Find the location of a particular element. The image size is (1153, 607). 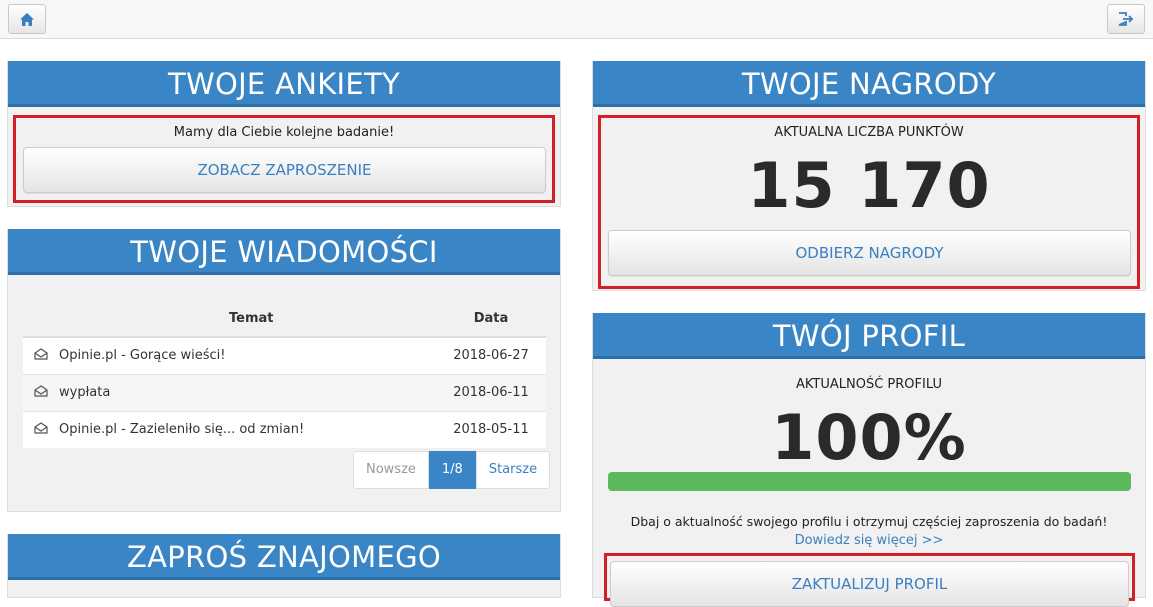

table-row: wypłata 2018-06-11 is located at coordinates (284, 392).